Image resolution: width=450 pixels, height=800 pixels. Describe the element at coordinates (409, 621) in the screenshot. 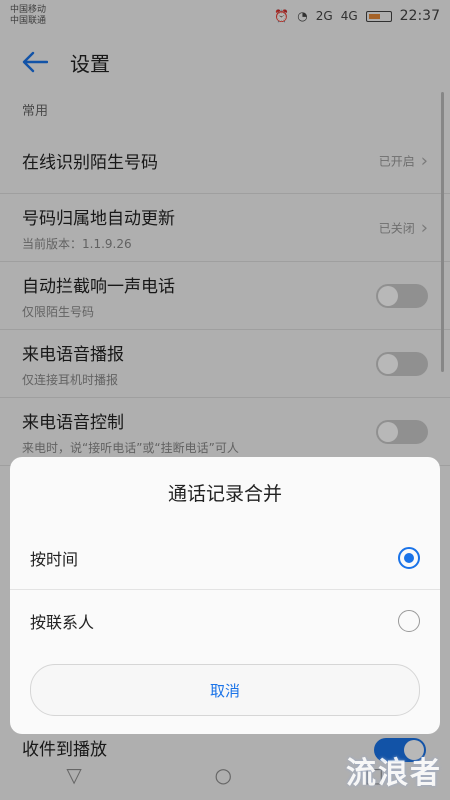

I see `radio-unselected-icon` at that location.